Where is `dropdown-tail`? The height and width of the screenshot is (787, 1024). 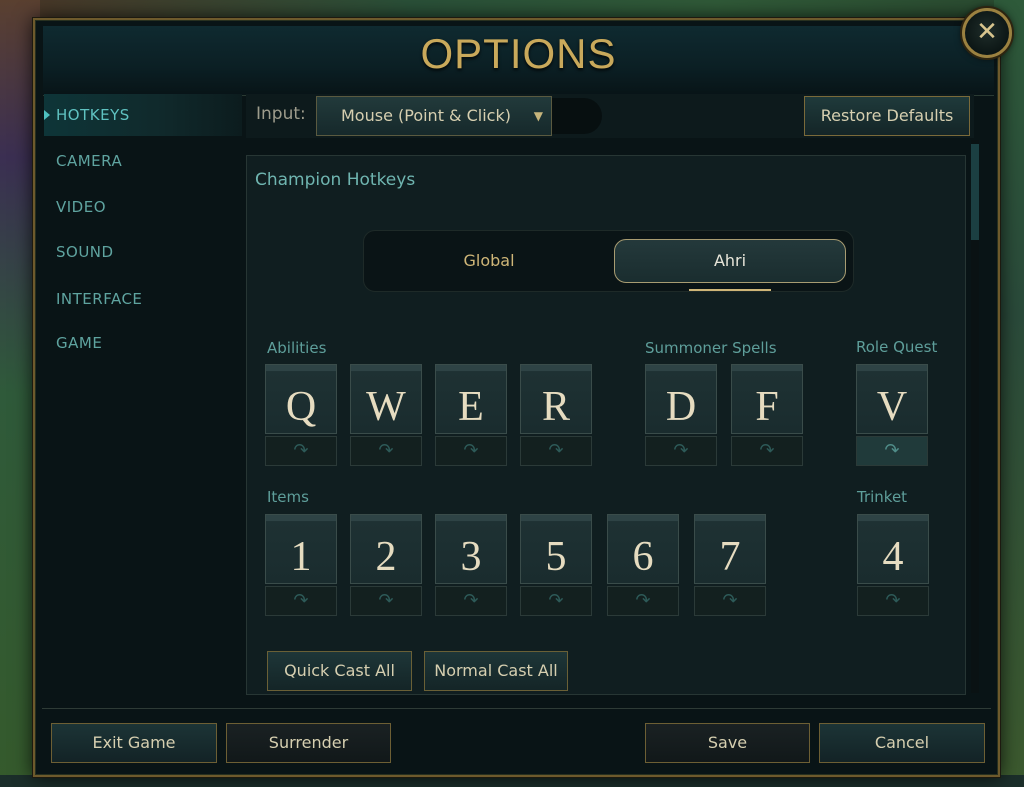 dropdown-tail is located at coordinates (577, 116).